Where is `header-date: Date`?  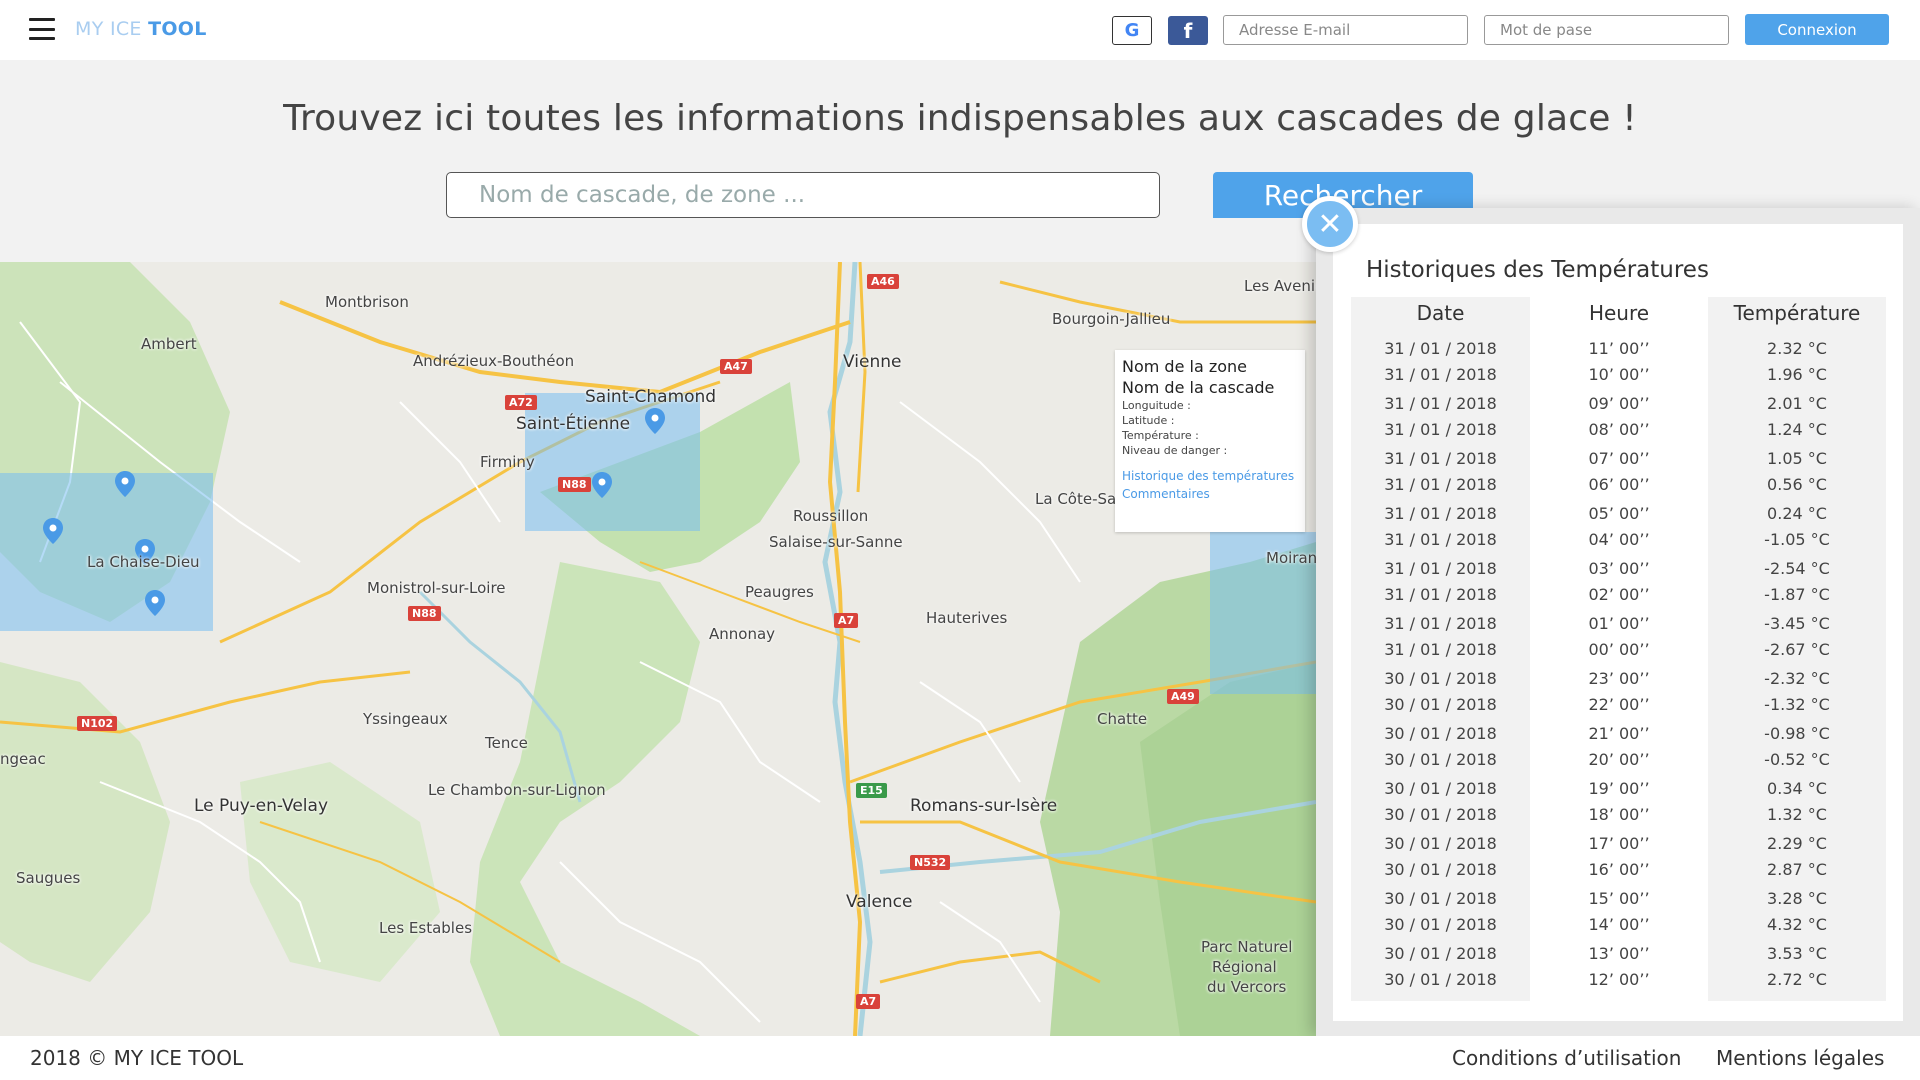
header-date: Date is located at coordinates (1440, 313).